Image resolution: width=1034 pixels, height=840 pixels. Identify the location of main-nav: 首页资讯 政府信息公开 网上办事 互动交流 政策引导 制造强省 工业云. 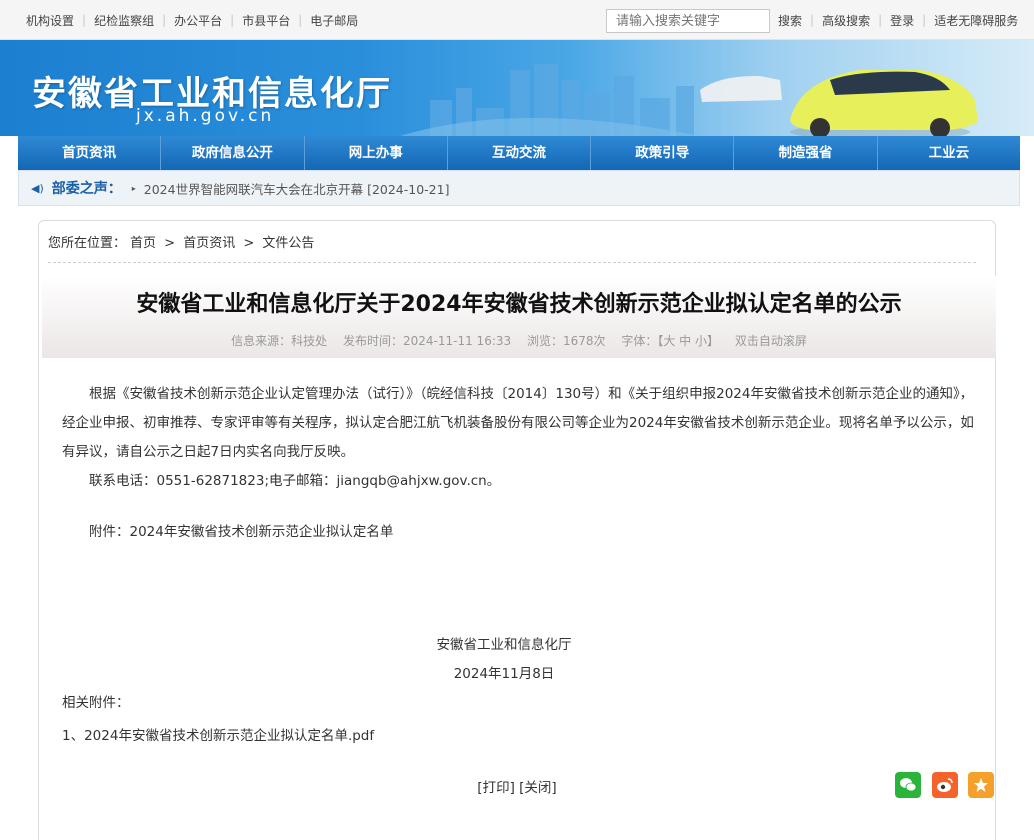
(519, 153).